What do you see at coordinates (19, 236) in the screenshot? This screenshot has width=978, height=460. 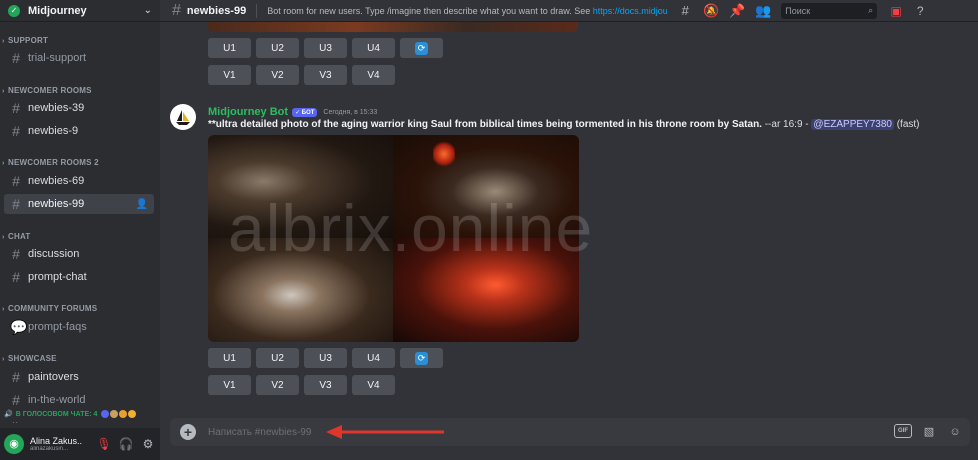 I see `category-label: CHAT` at bounding box center [19, 236].